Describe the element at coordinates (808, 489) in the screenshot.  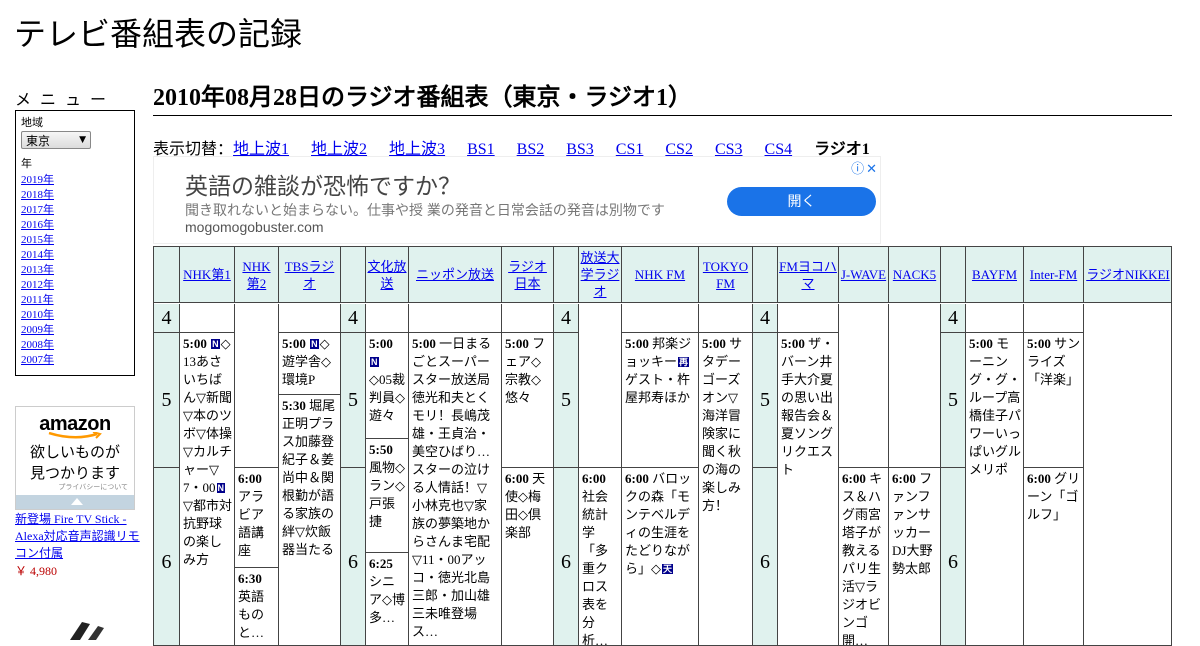
I see `program-cell: 5:00 ザ・バーン井手大介夏の思い出報告会＆夏ソングリクエスト` at that location.